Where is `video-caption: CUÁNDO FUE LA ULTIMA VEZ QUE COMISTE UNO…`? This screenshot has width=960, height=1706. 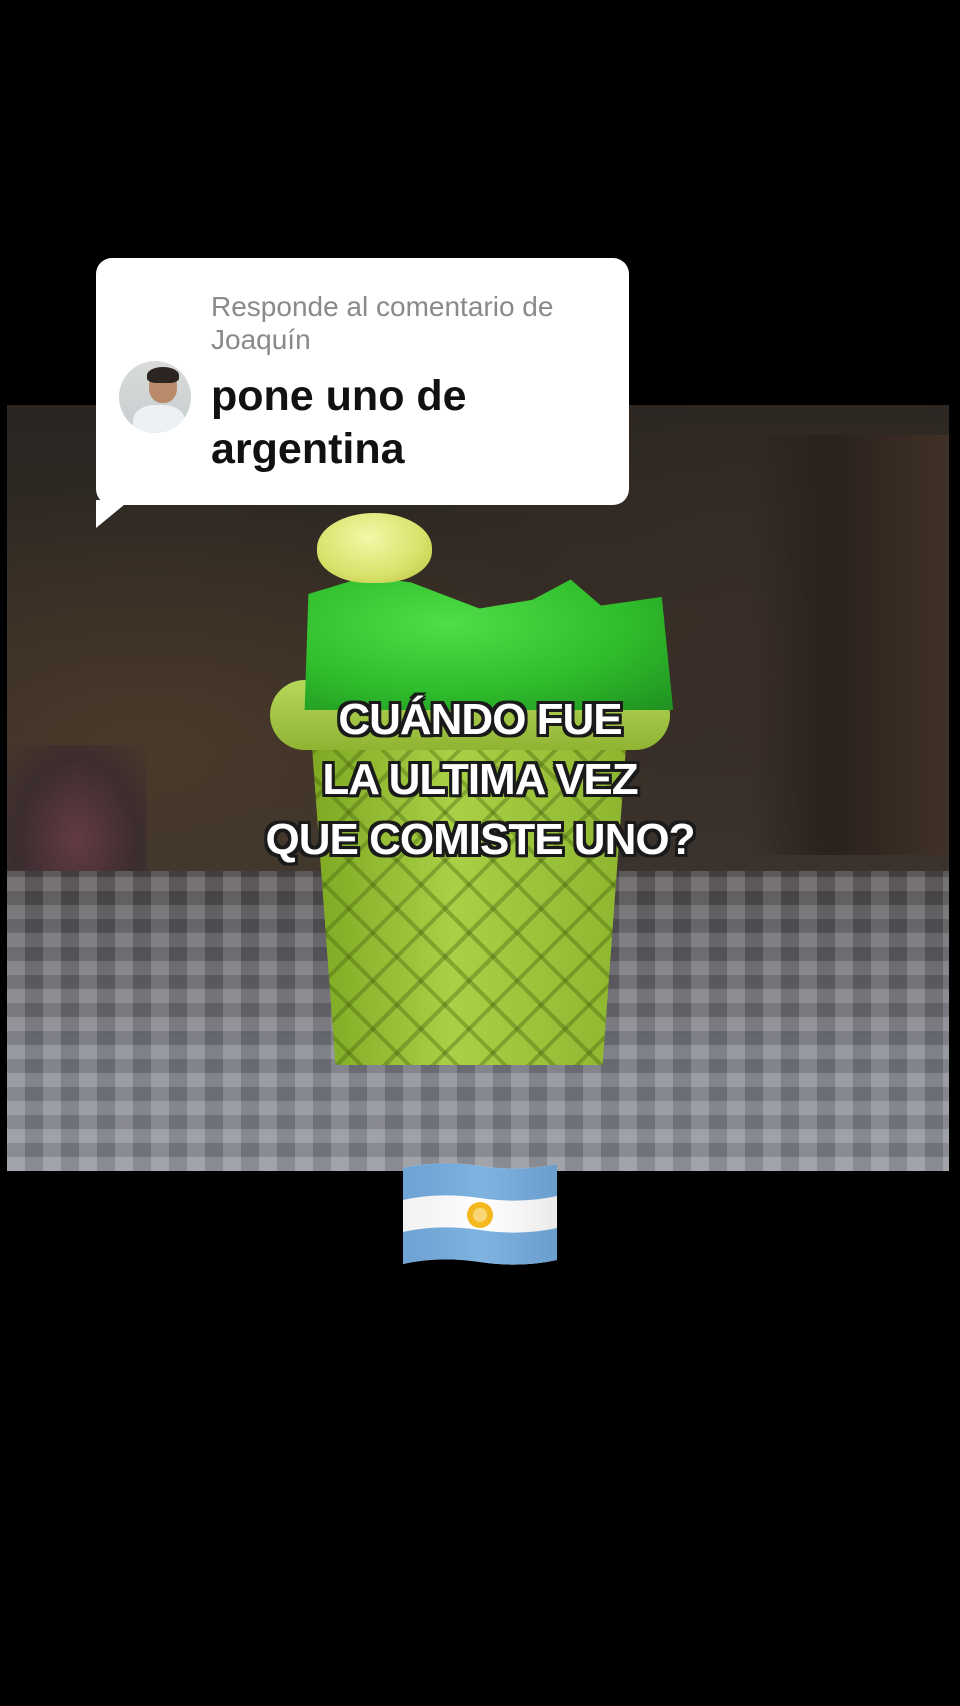 video-caption: CUÁNDO FUE LA ULTIMA VEZ QUE COMISTE UNO… is located at coordinates (480, 780).